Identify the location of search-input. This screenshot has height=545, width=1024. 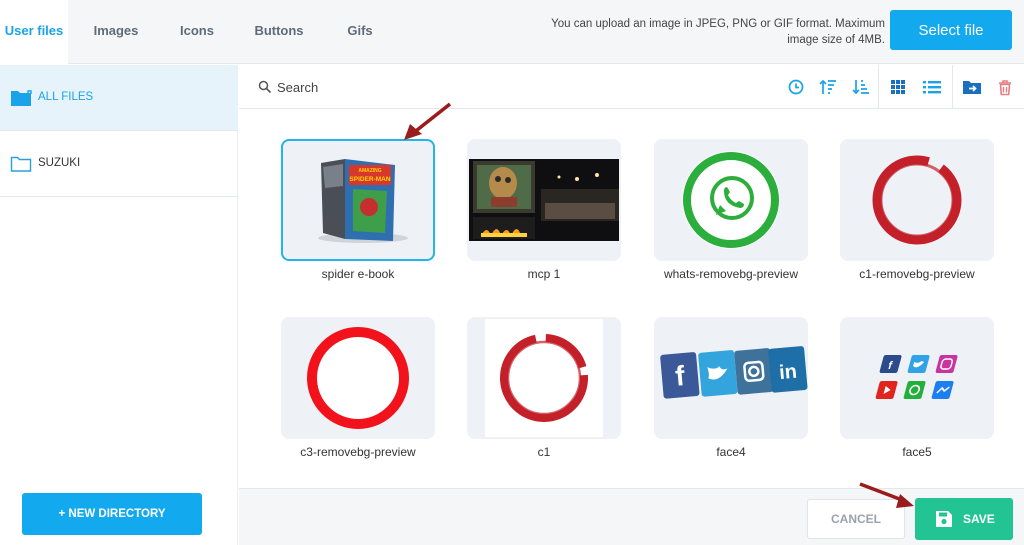
(427, 87).